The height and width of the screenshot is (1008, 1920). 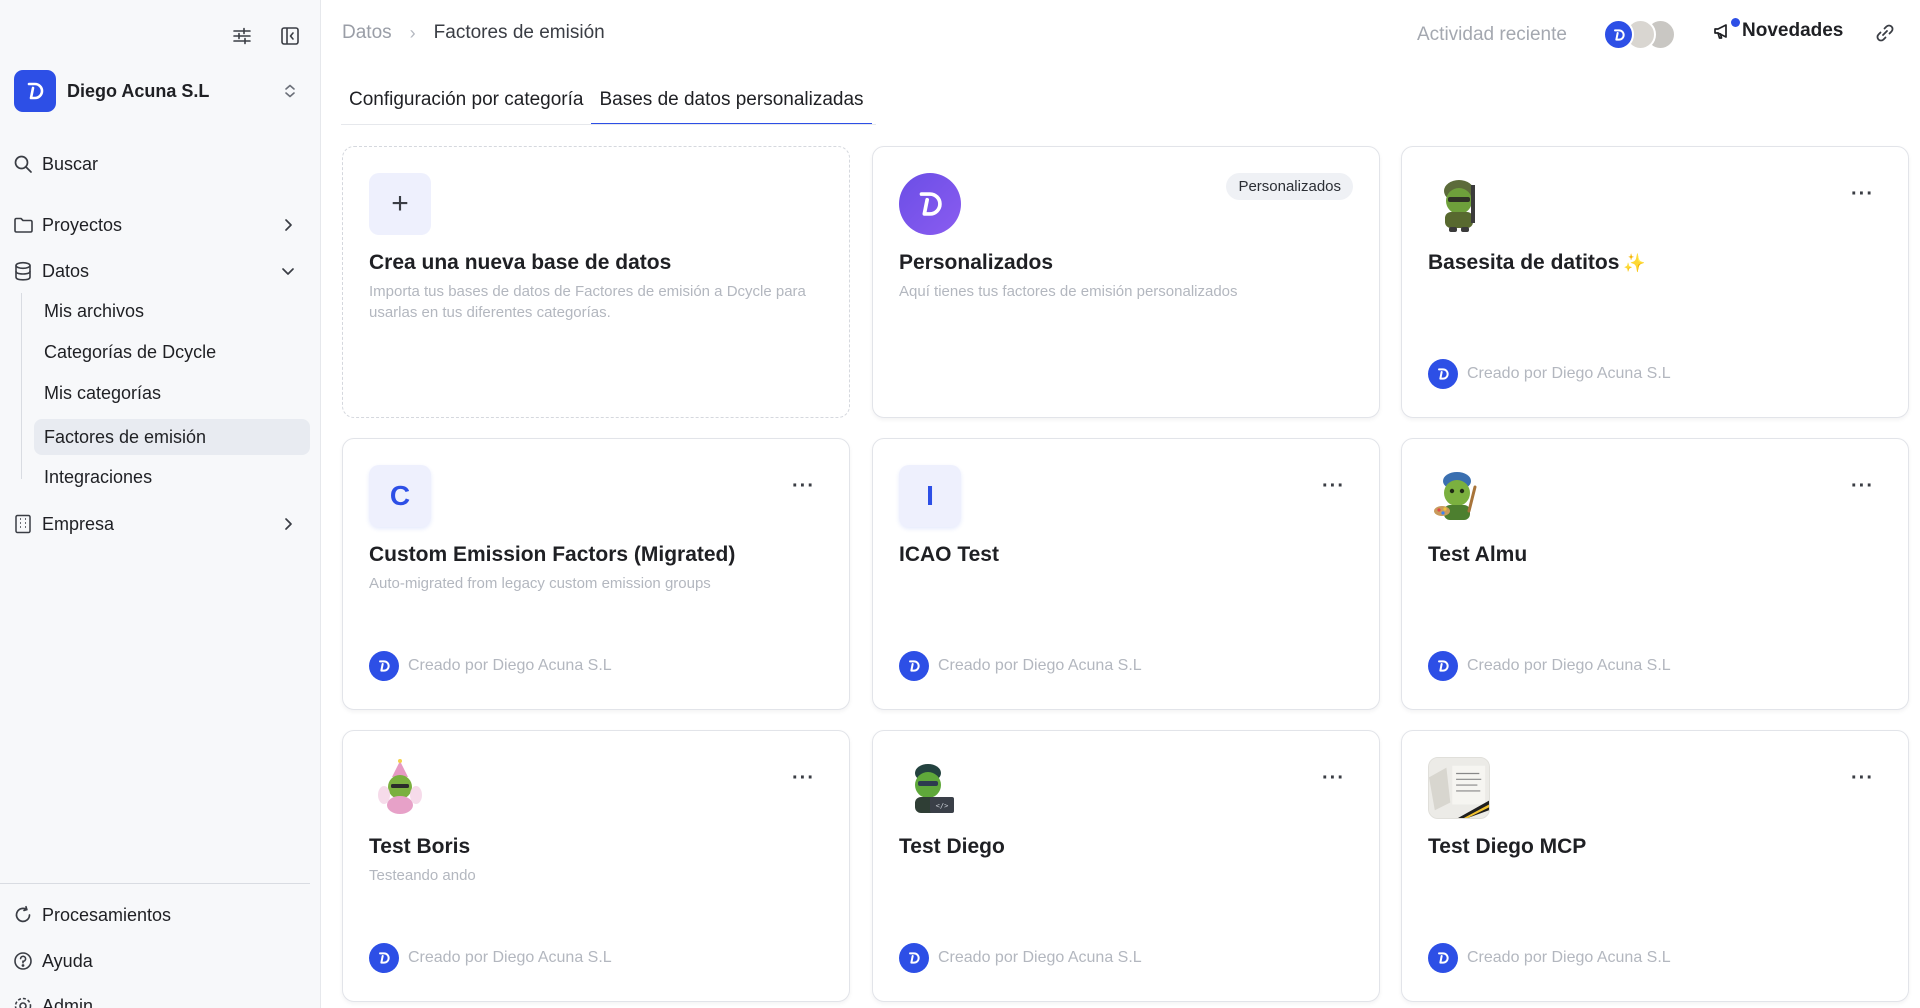 I want to click on sidebar-subitem-integraciones: Integraciones, so click(x=172, y=477).